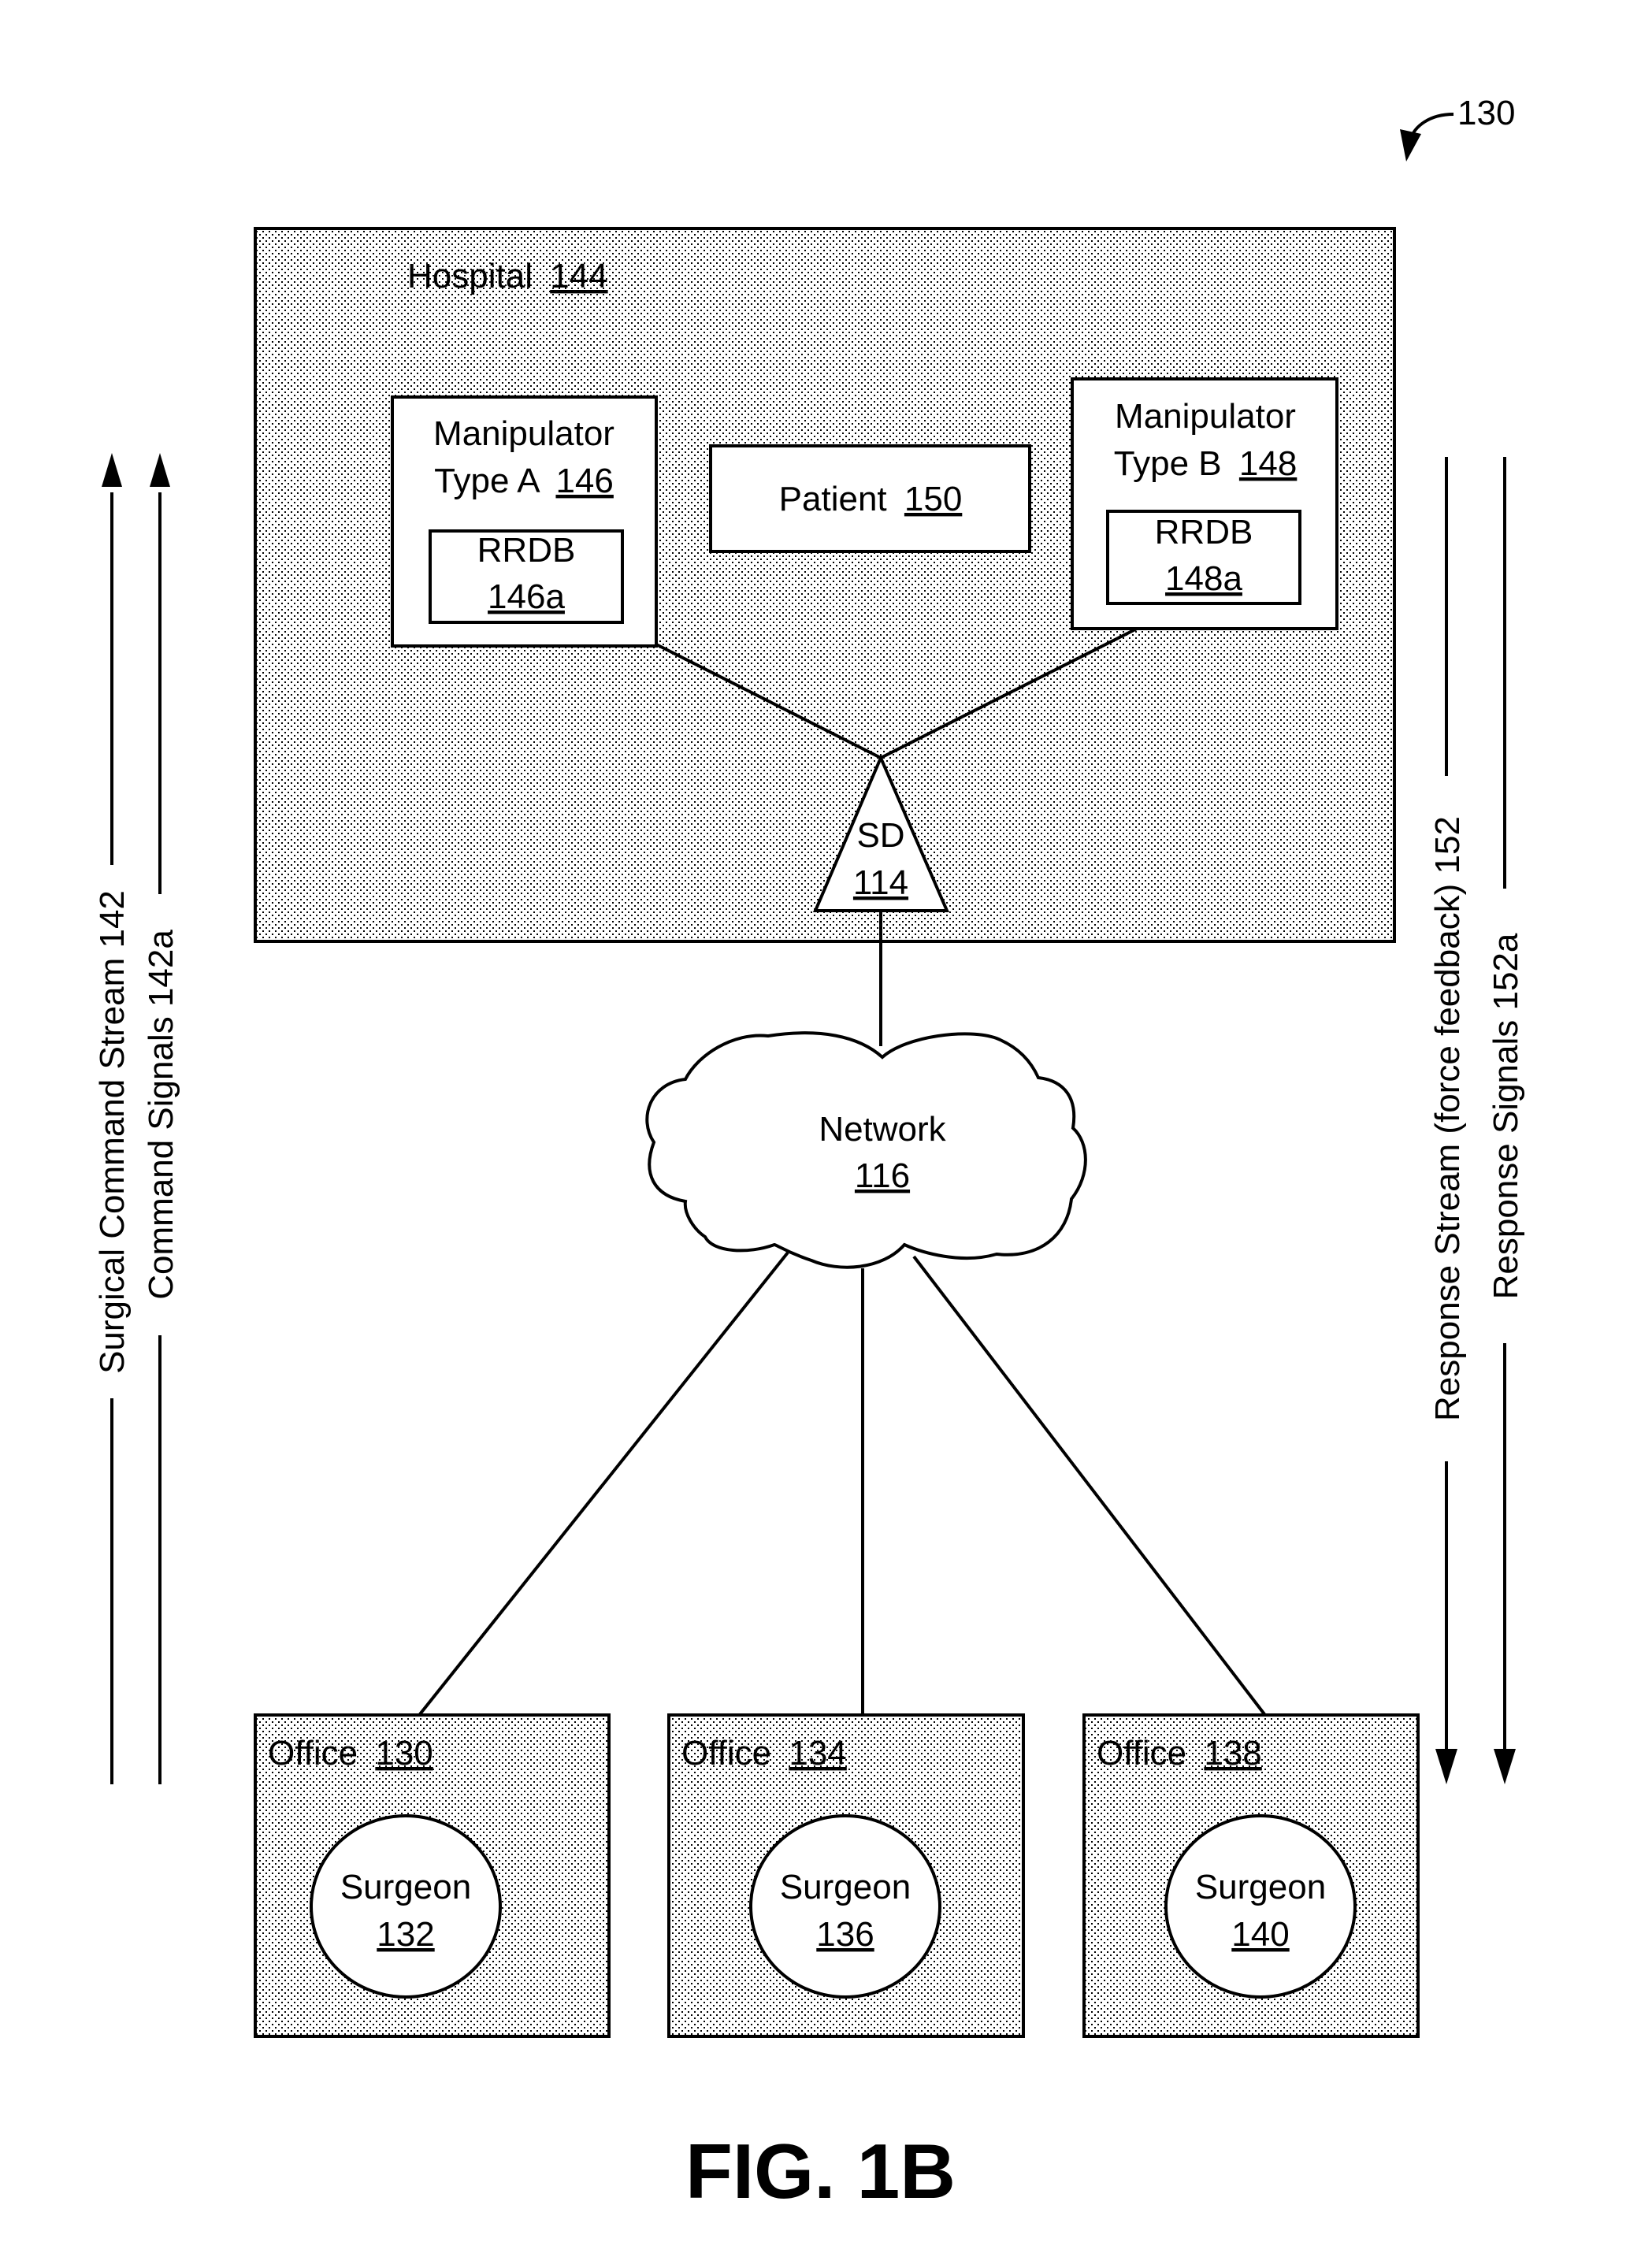 The image size is (1641, 2268). Describe the element at coordinates (1203, 579) in the screenshot. I see `rrdb-b-ref: 148a` at that location.